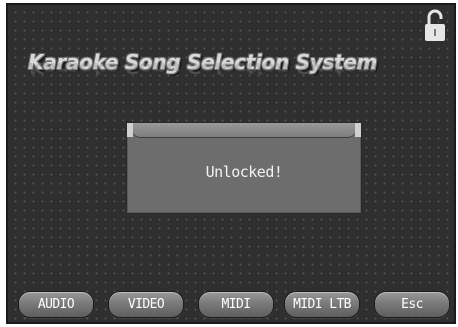 The image size is (458, 327). What do you see at coordinates (236, 304) in the screenshot?
I see `midi-button: MIDI` at bounding box center [236, 304].